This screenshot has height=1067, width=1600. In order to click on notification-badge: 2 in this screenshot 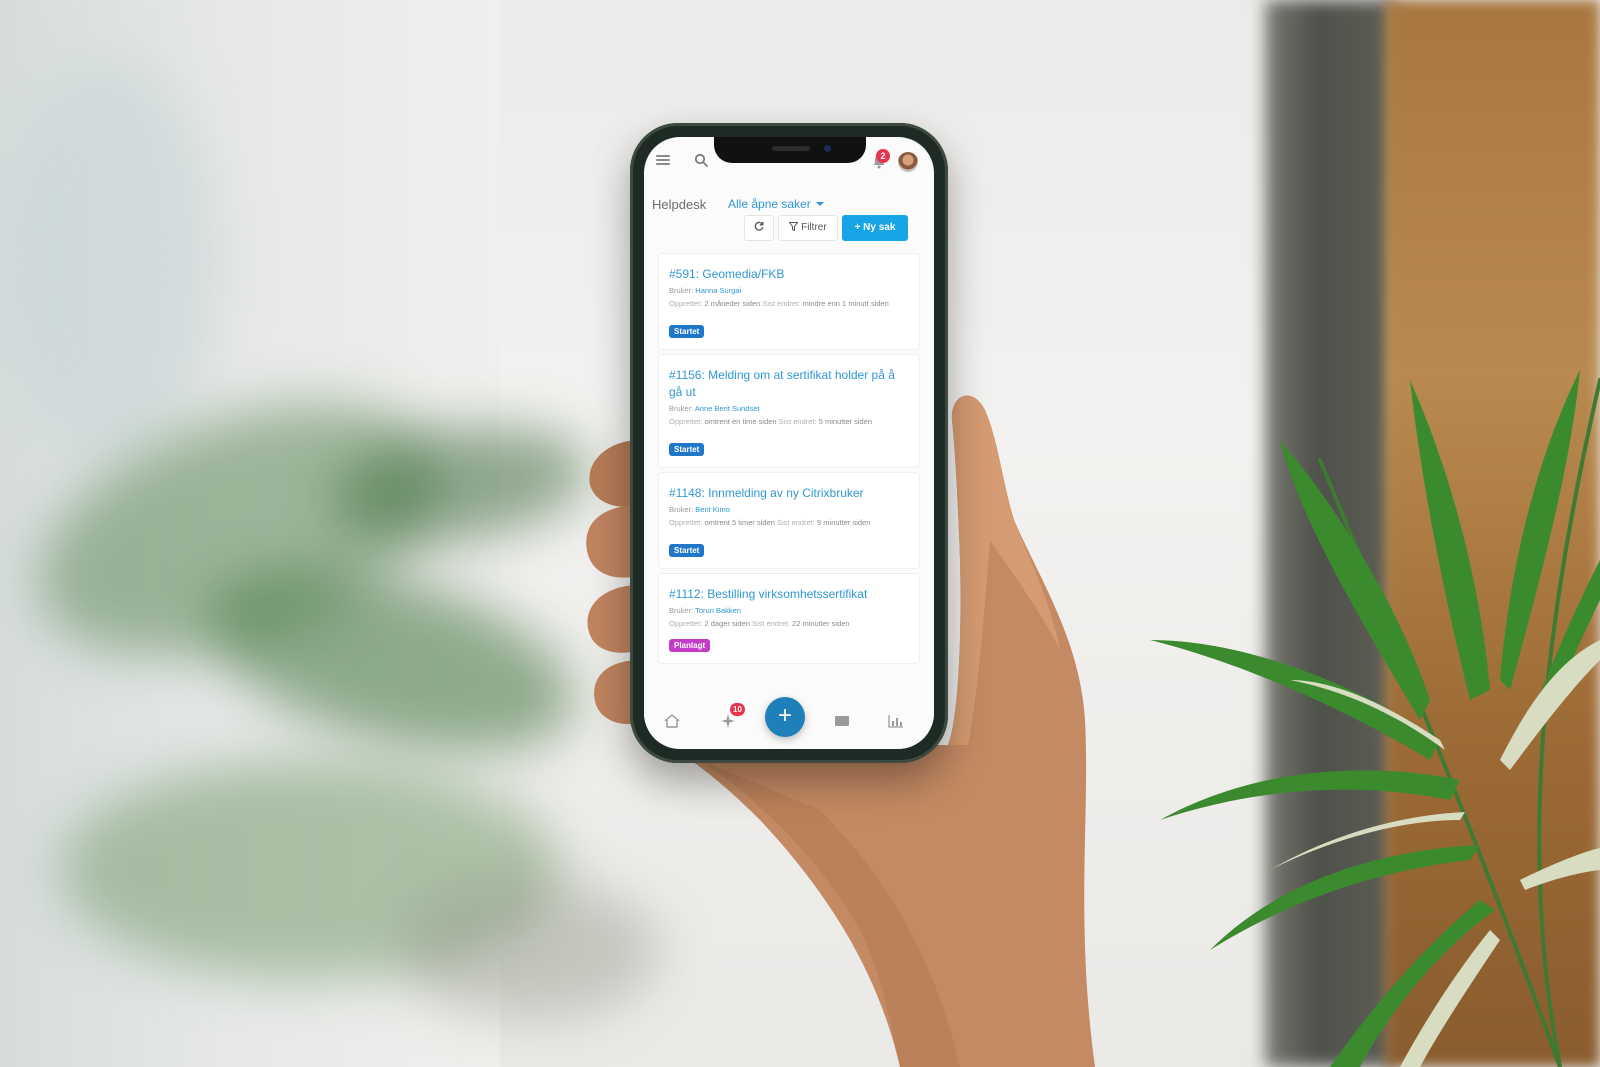, I will do `click(883, 156)`.